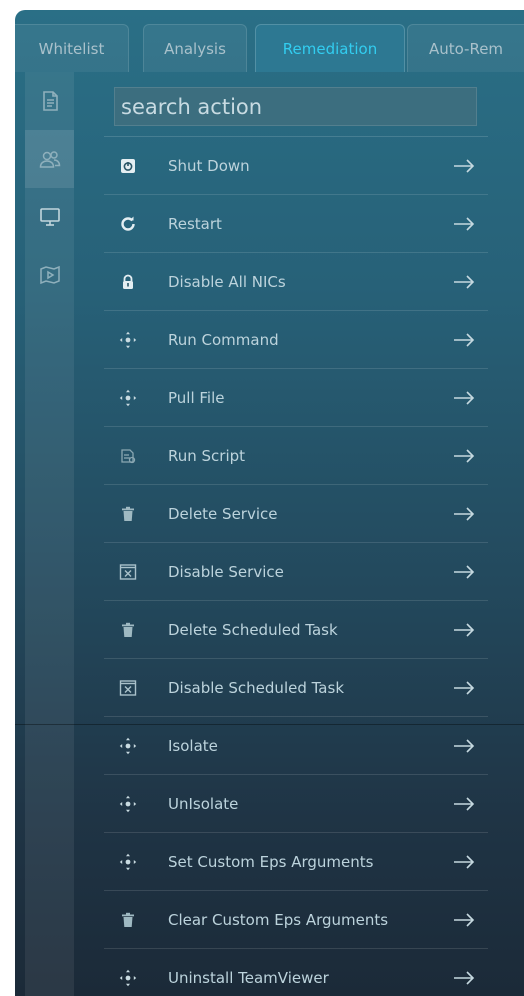  What do you see at coordinates (296, 804) in the screenshot?
I see `action-item-unisolate: UnIsolate` at bounding box center [296, 804].